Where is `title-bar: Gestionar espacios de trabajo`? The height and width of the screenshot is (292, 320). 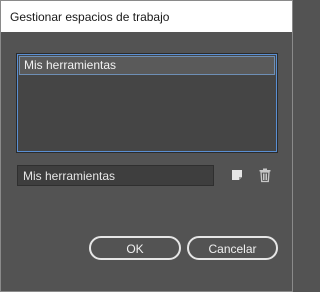 title-bar: Gestionar espacios de trabajo is located at coordinates (146, 16).